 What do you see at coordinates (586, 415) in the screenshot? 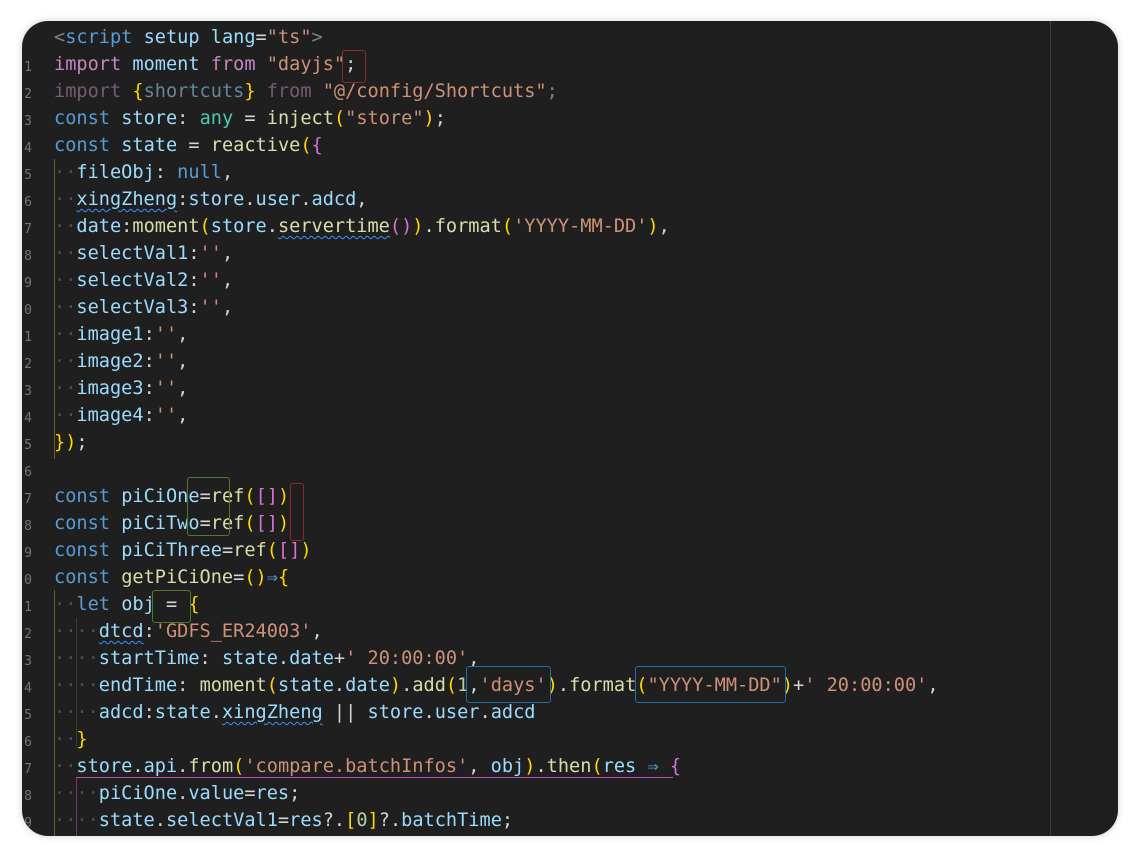
I see `code-line: ··image4:'',` at bounding box center [586, 415].